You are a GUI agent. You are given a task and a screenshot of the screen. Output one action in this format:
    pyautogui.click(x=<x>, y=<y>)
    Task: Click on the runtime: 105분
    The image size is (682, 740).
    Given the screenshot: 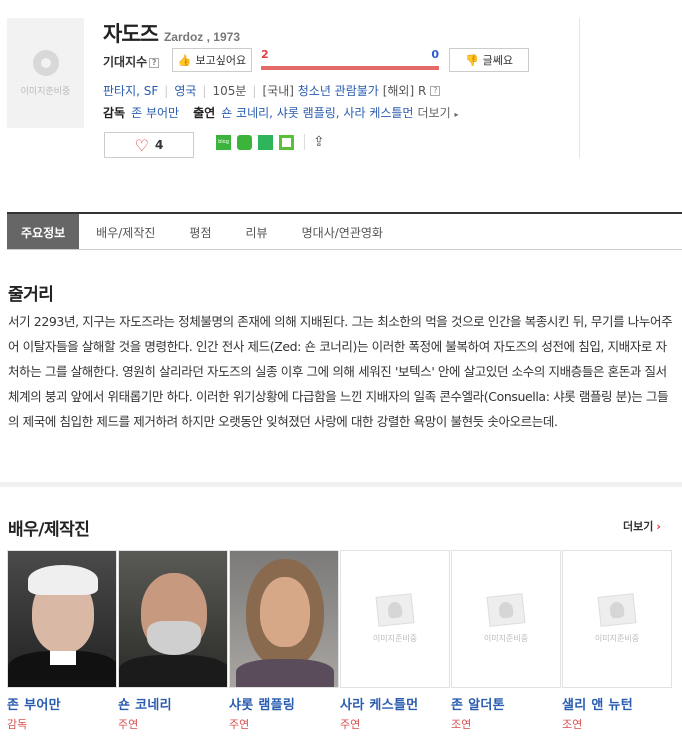 What is the action you would take?
    pyautogui.click(x=229, y=91)
    